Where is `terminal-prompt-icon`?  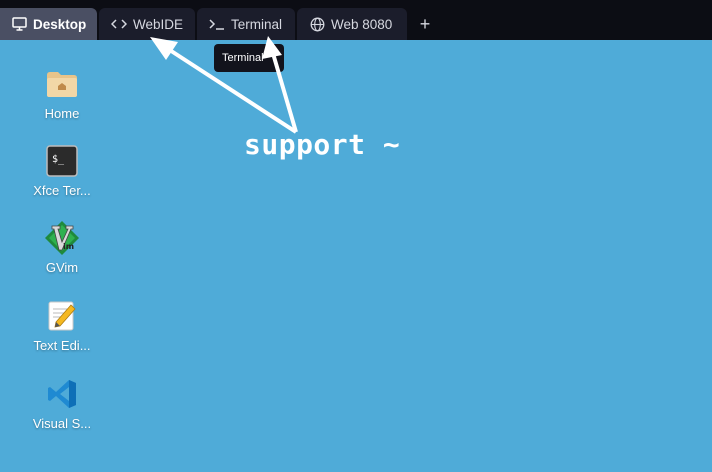
terminal-prompt-icon is located at coordinates (217, 24).